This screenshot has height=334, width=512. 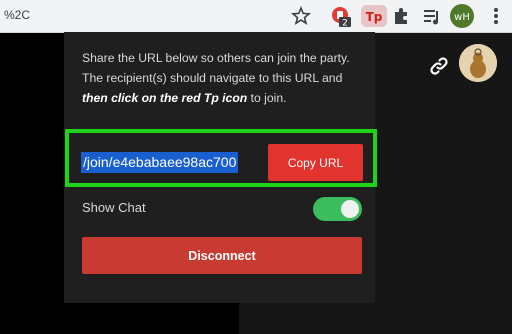 I want to click on copy-url-button: Copy URL, so click(x=315, y=162).